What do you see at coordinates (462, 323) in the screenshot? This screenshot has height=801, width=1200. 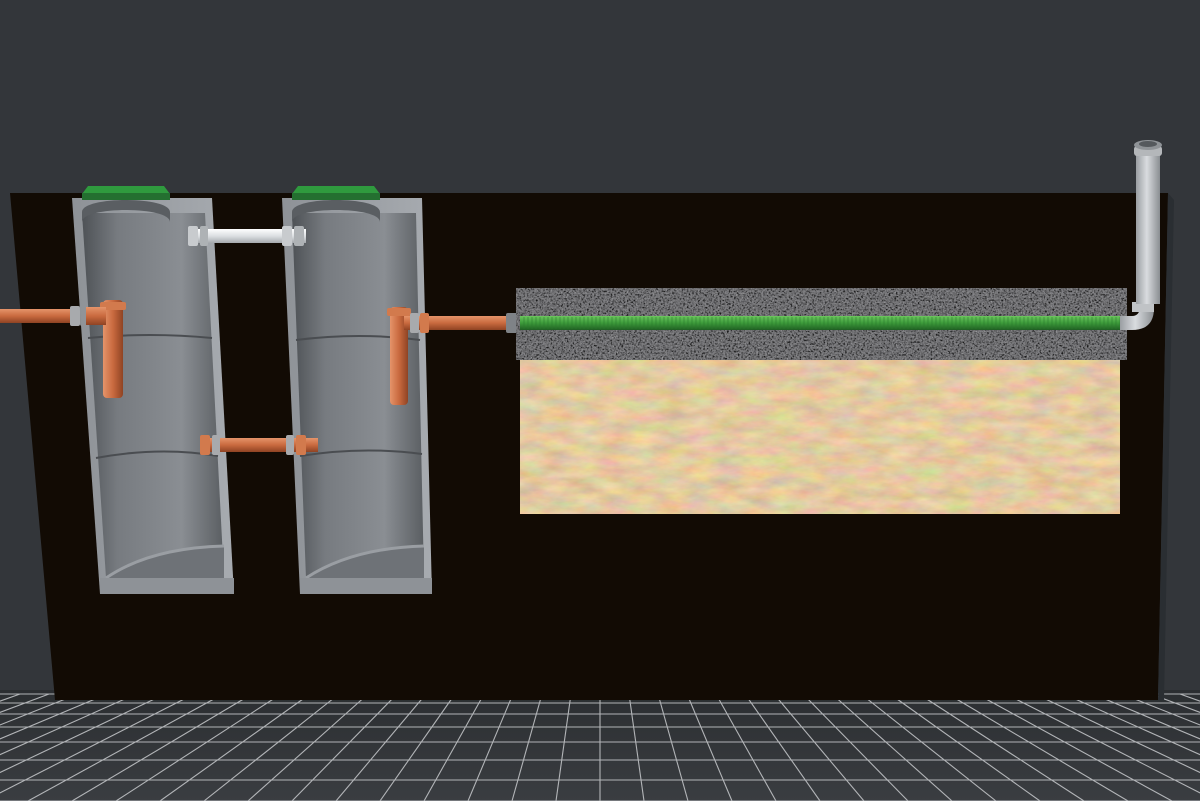 I see `outlet-pipe` at bounding box center [462, 323].